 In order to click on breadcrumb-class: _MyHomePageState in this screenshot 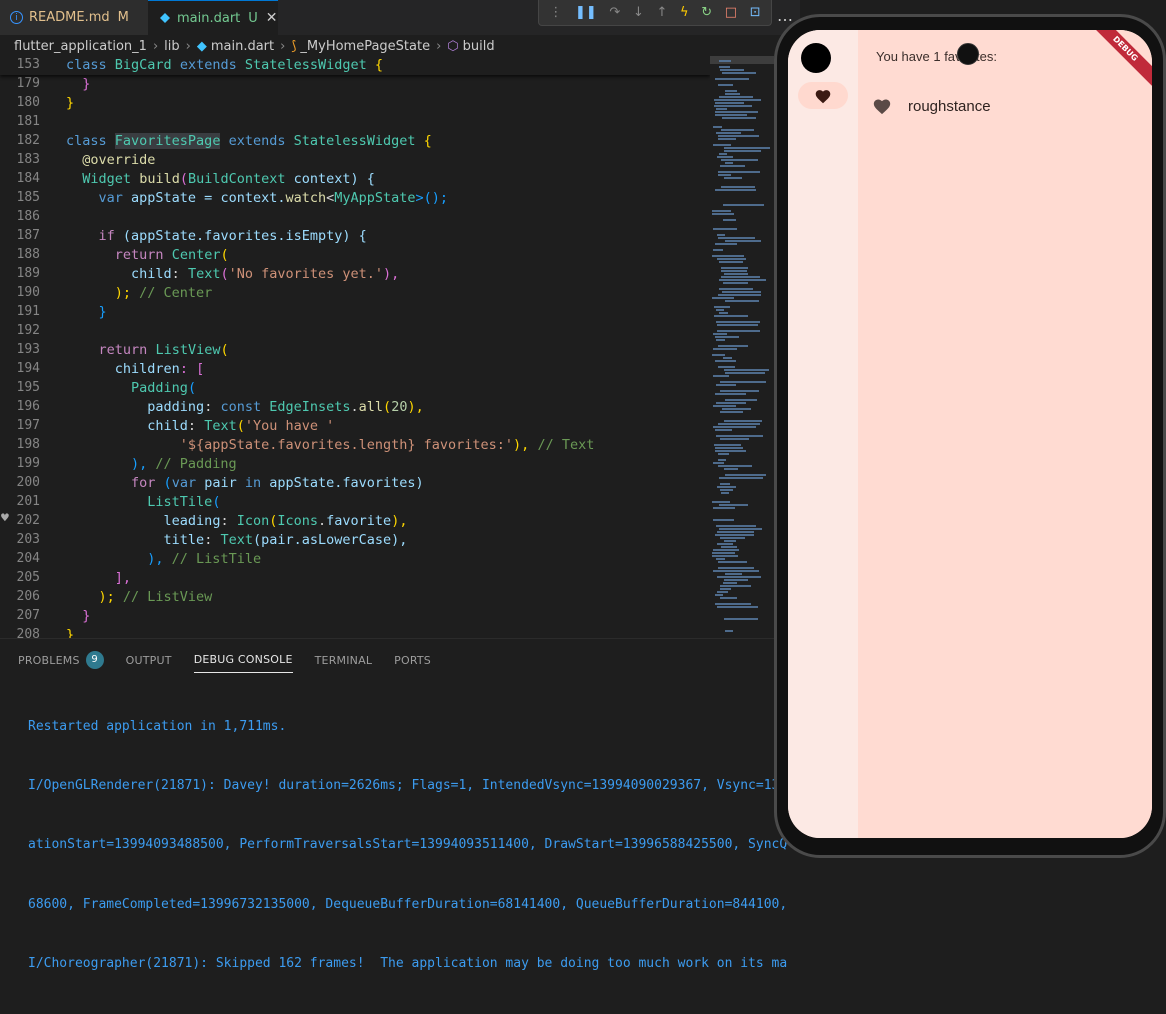, I will do `click(365, 46)`.